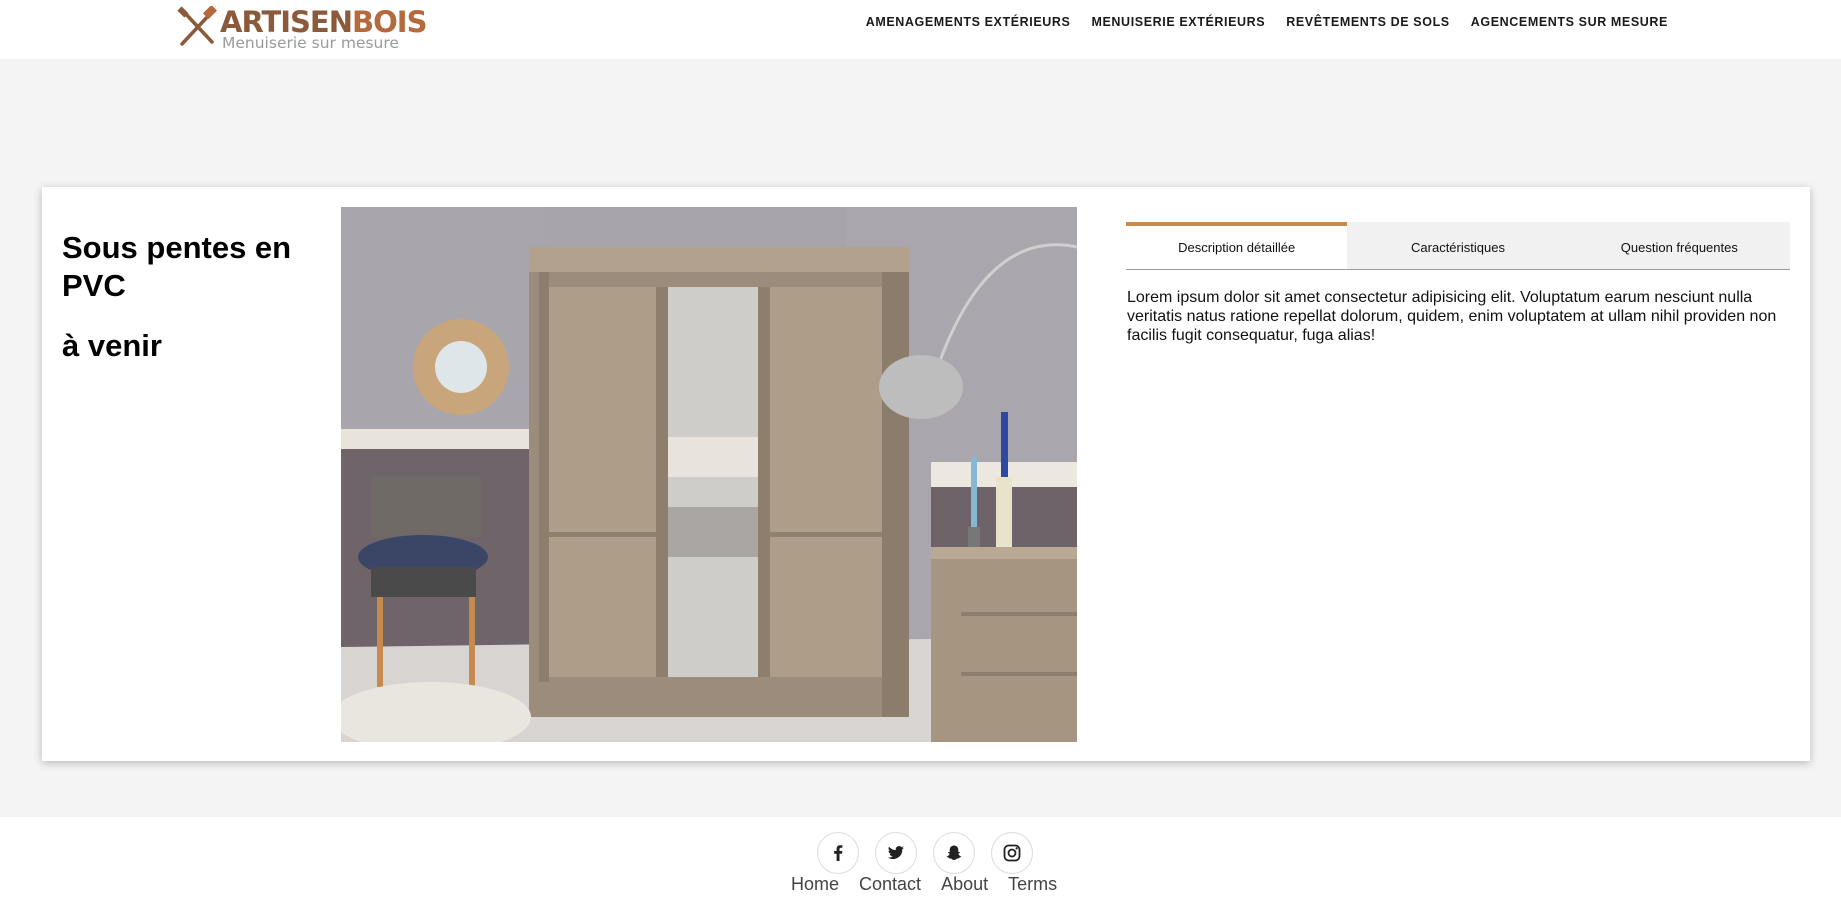 Image resolution: width=1841 pixels, height=901 pixels. Describe the element at coordinates (1679, 245) in the screenshot. I see `tab-questions: Question fréquentes` at that location.